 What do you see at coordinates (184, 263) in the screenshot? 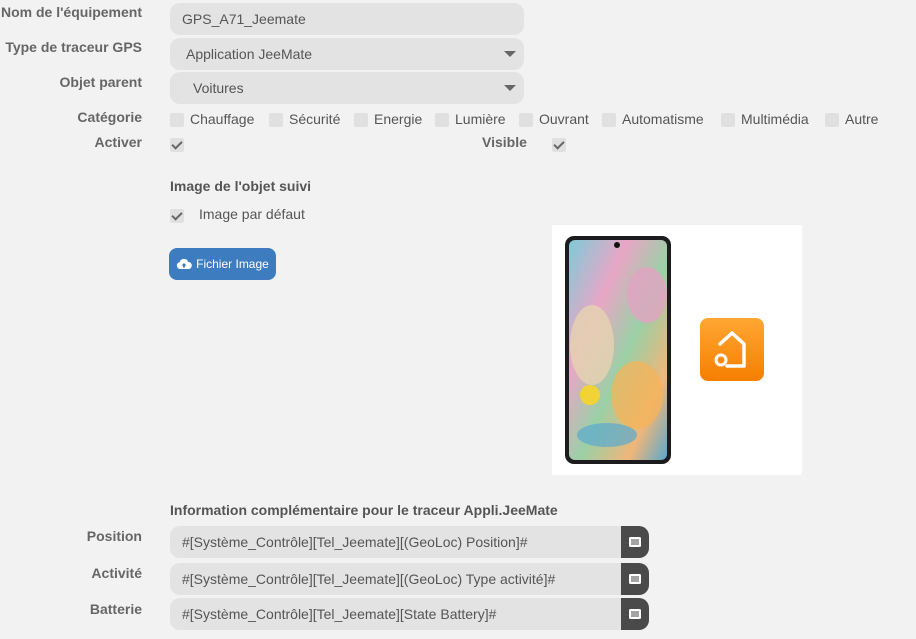
I see `cloud-upload-icon` at bounding box center [184, 263].